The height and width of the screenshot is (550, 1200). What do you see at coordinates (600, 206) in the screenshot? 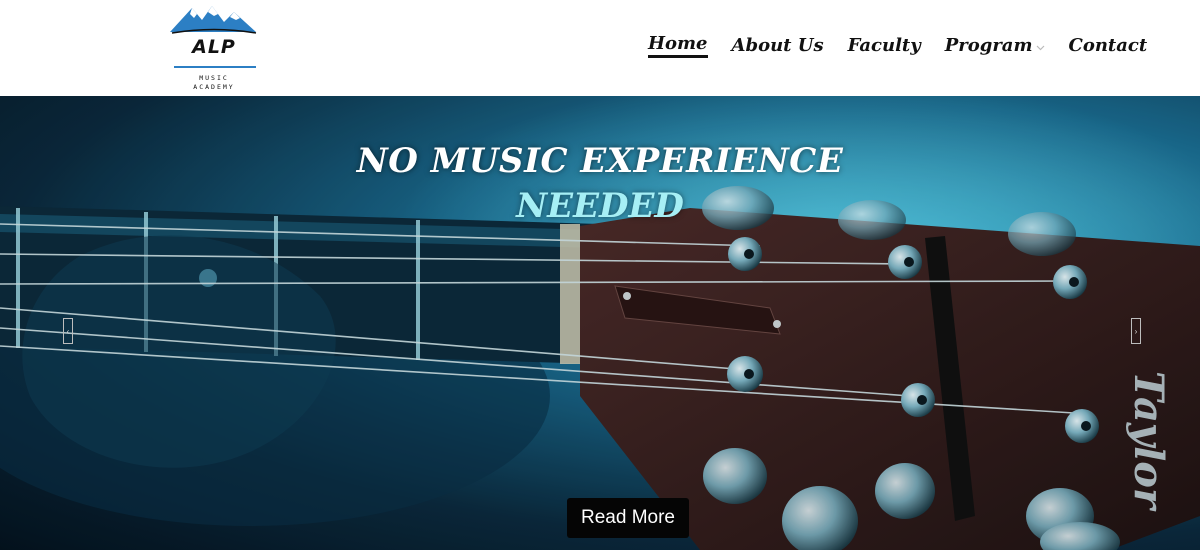
I see `hero-subtitle: NEEDED` at bounding box center [600, 206].